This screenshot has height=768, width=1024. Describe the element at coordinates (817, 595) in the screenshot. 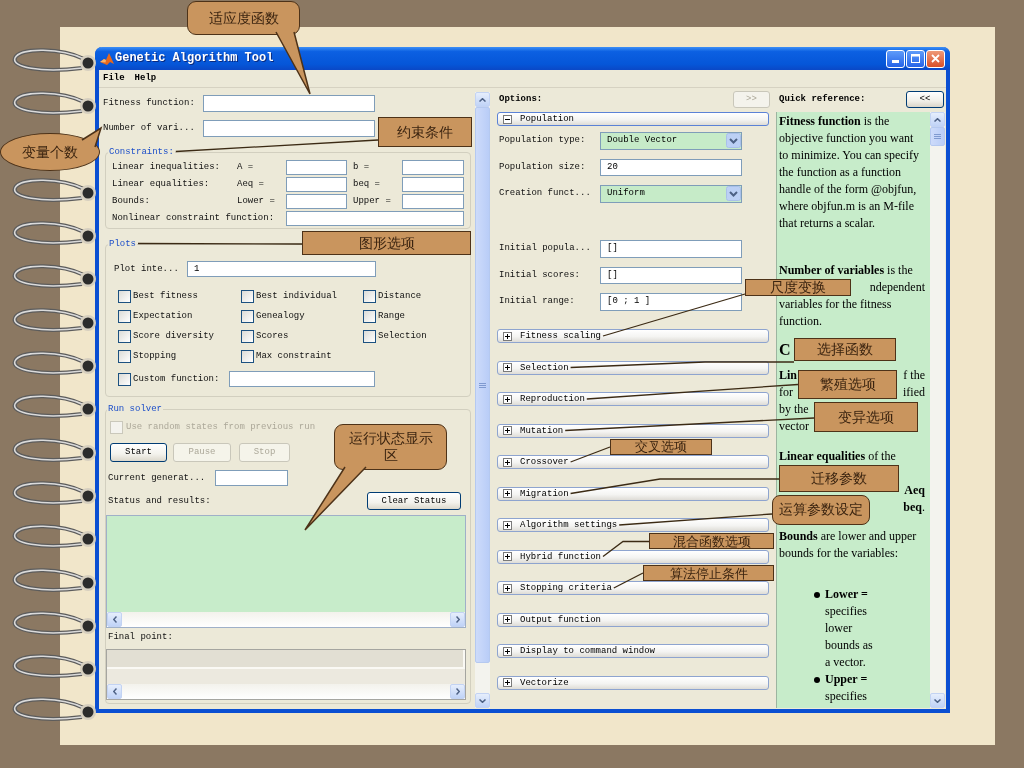

I see `bullet-icon` at that location.